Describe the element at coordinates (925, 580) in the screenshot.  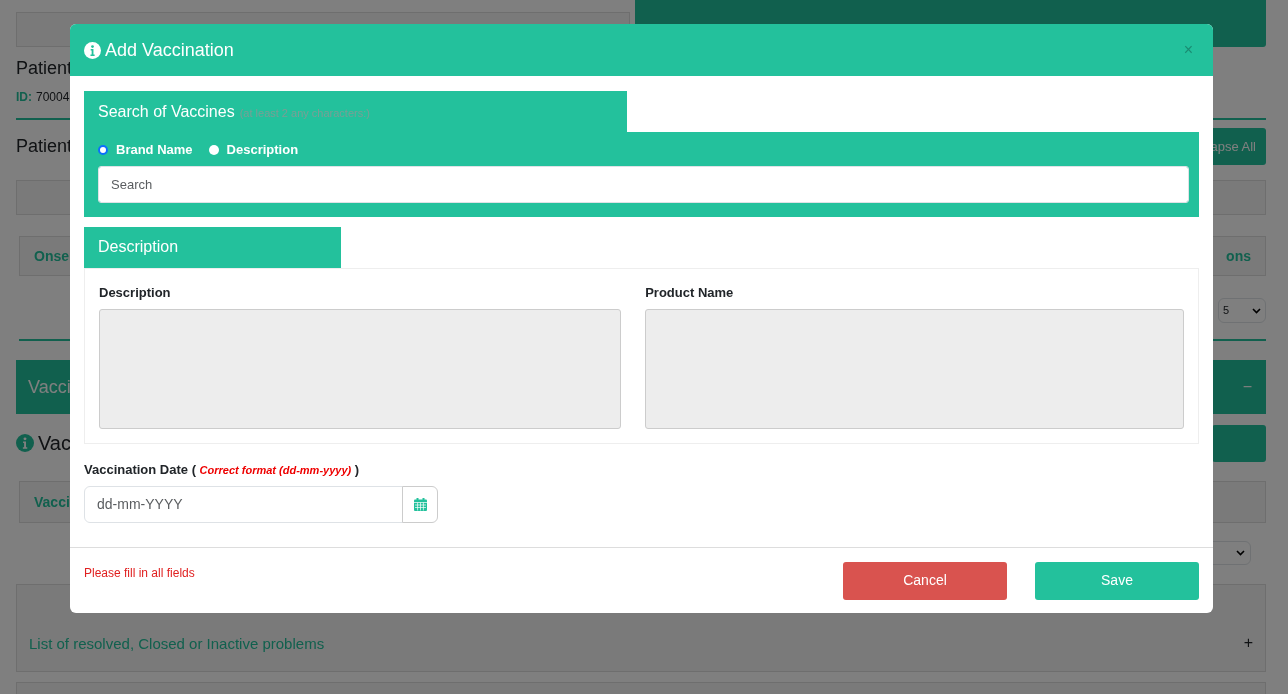
I see `cancel-button: Cancel` at that location.